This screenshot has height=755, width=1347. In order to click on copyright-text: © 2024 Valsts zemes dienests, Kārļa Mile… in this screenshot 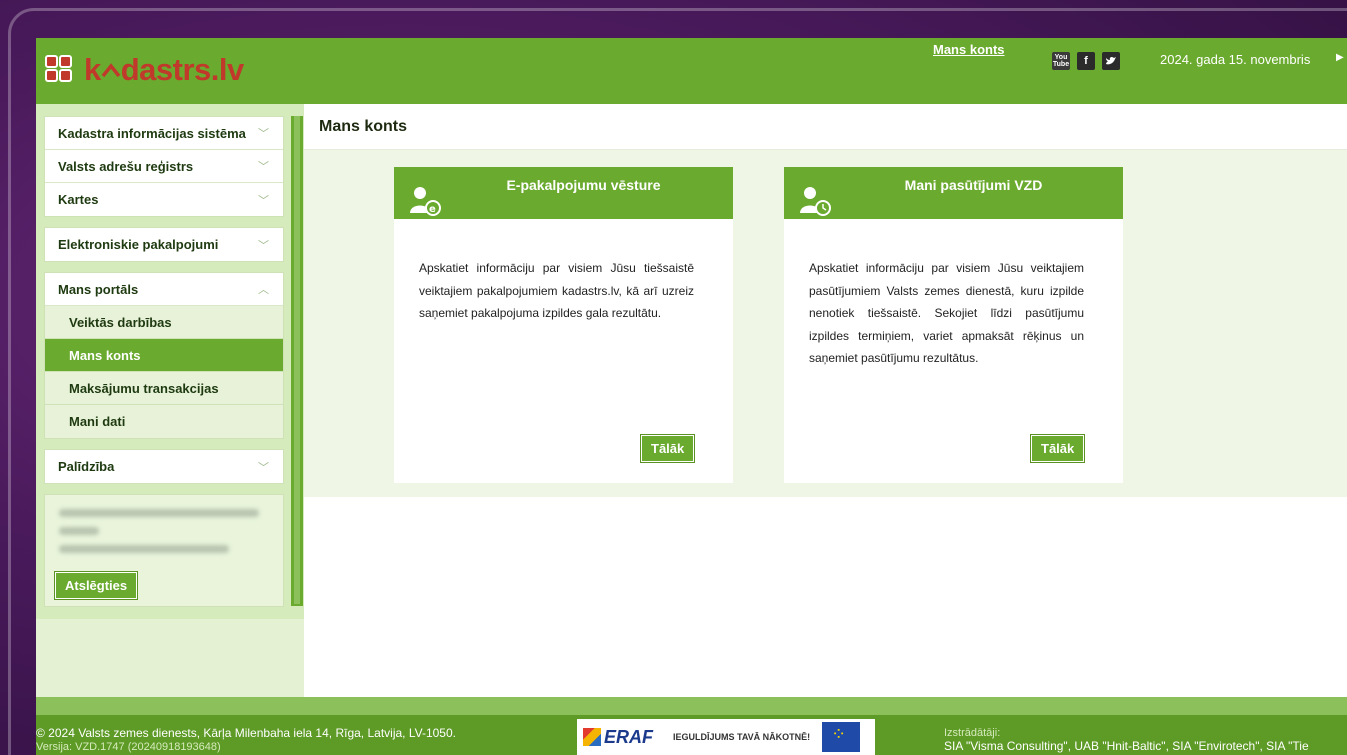, I will do `click(246, 733)`.